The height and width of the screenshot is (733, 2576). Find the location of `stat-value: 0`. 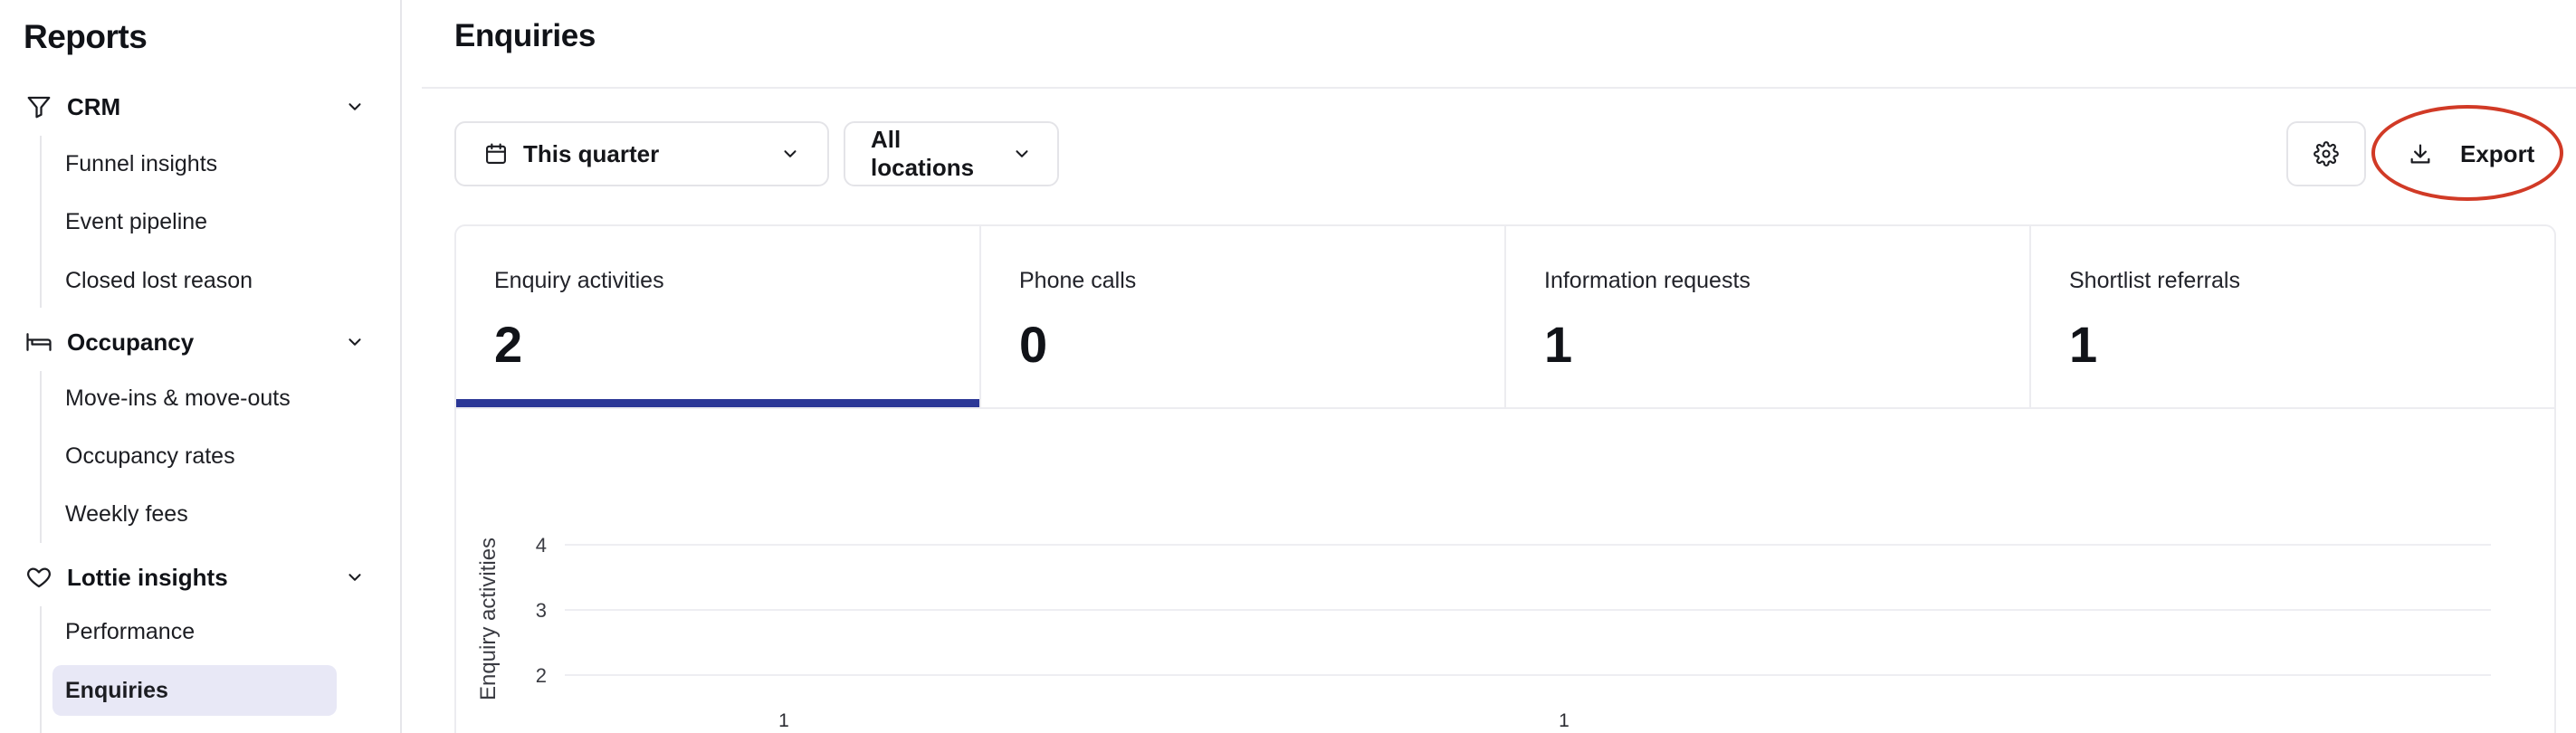

stat-value: 0 is located at coordinates (1033, 344).